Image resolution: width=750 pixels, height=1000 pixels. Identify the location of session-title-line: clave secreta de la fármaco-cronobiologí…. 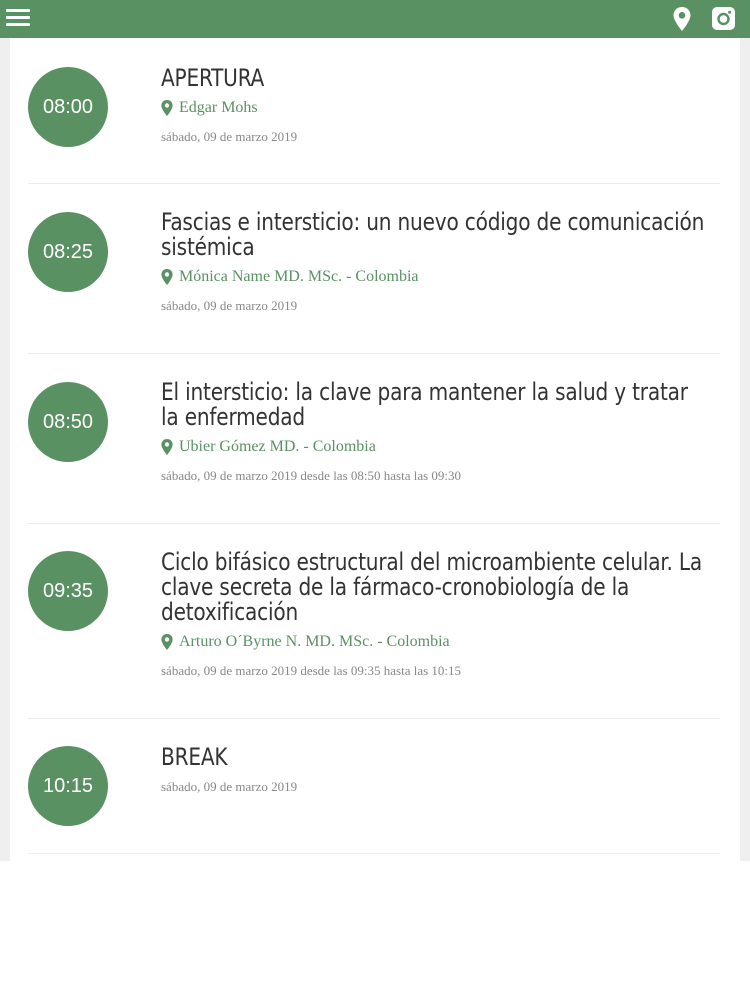
(395, 587).